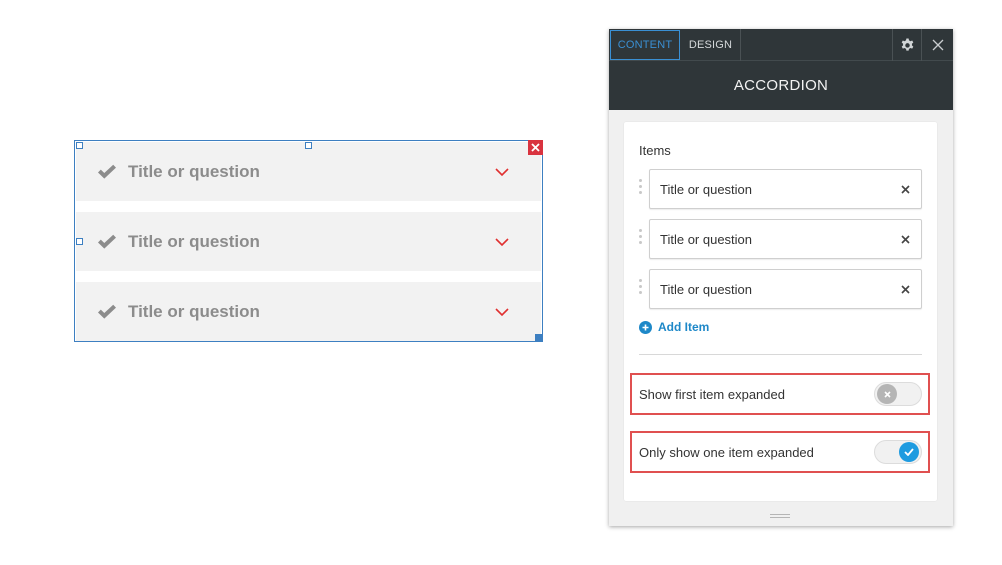  I want to click on option-only-one-expanded: Only show one item expanded, so click(780, 452).